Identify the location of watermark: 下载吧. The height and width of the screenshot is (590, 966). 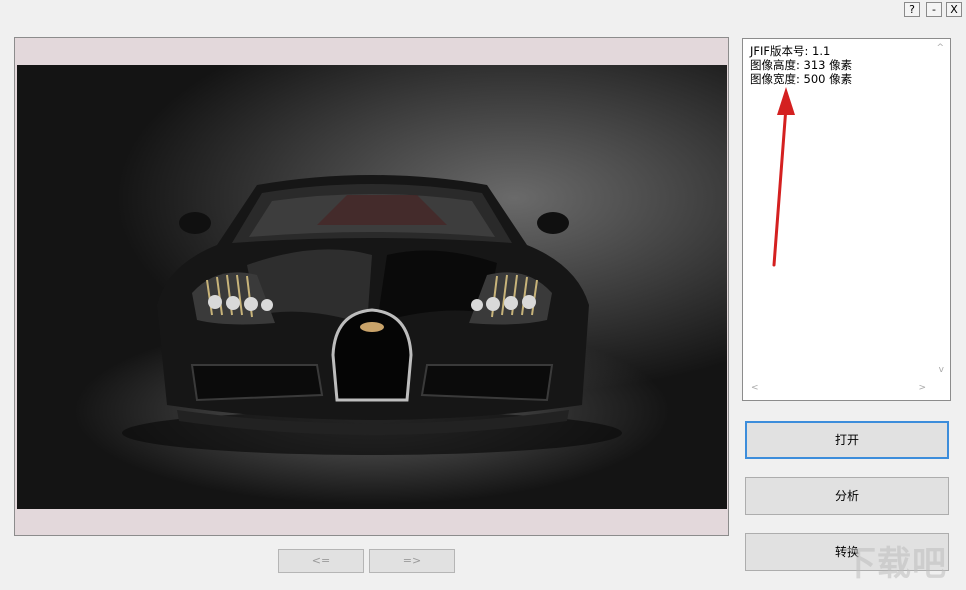
(894, 564).